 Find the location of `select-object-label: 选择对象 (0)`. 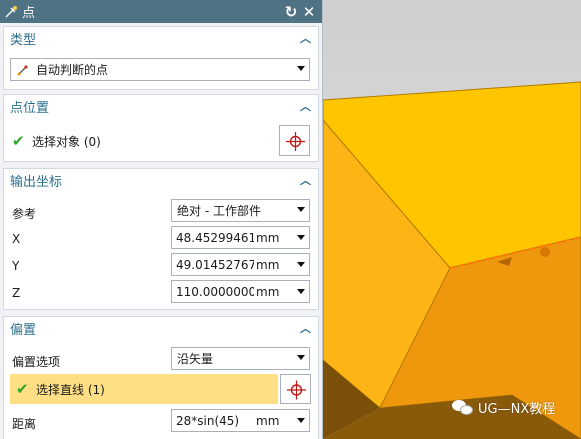

select-object-label: 选择对象 (0) is located at coordinates (66, 141).